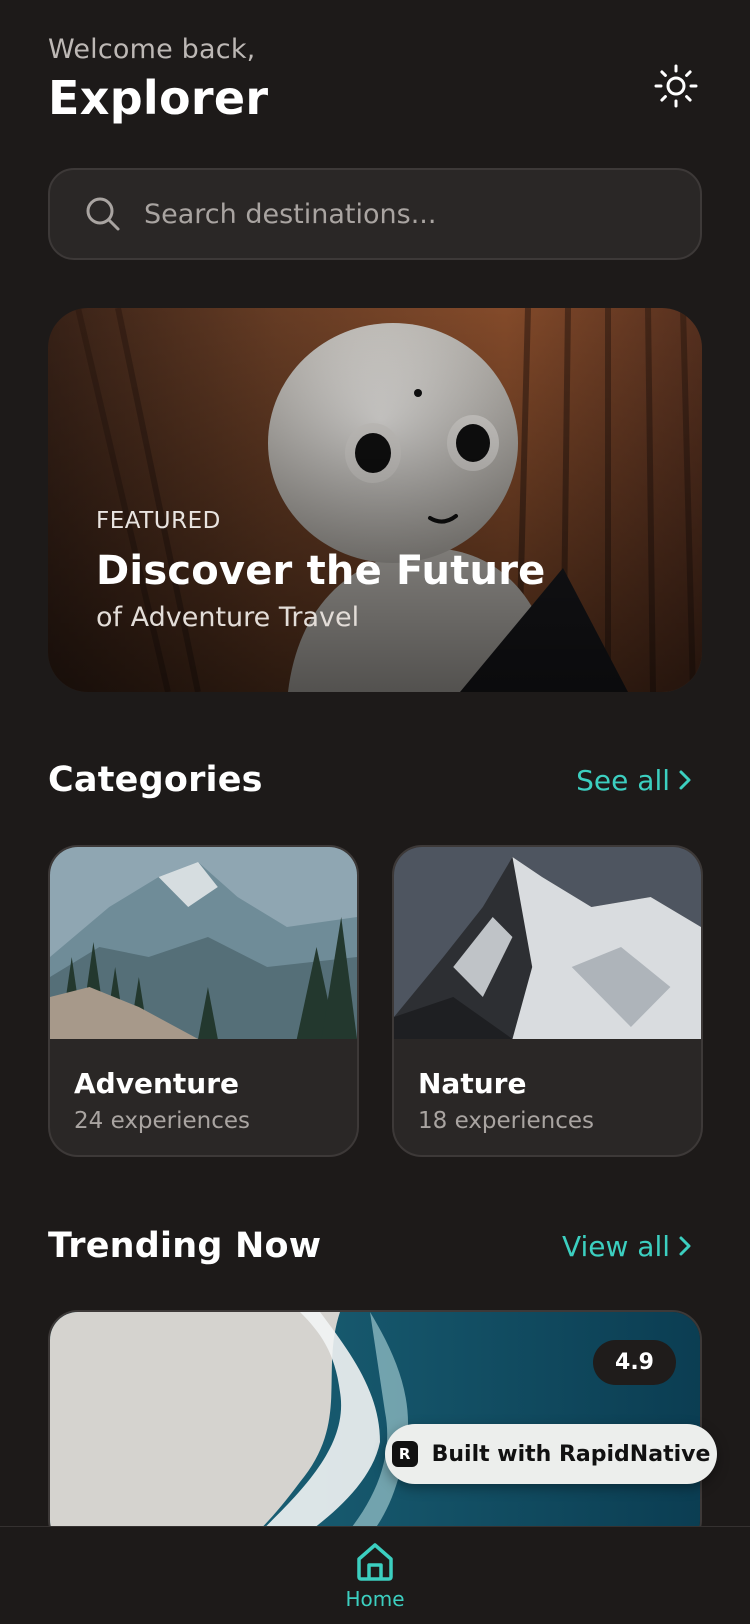  What do you see at coordinates (375, 780) in the screenshot?
I see `categories-header: Categories See all` at bounding box center [375, 780].